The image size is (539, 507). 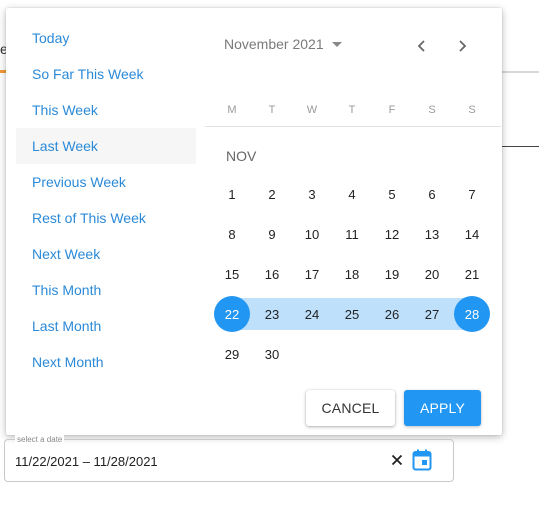 I want to click on day-number: 26, so click(x=392, y=314).